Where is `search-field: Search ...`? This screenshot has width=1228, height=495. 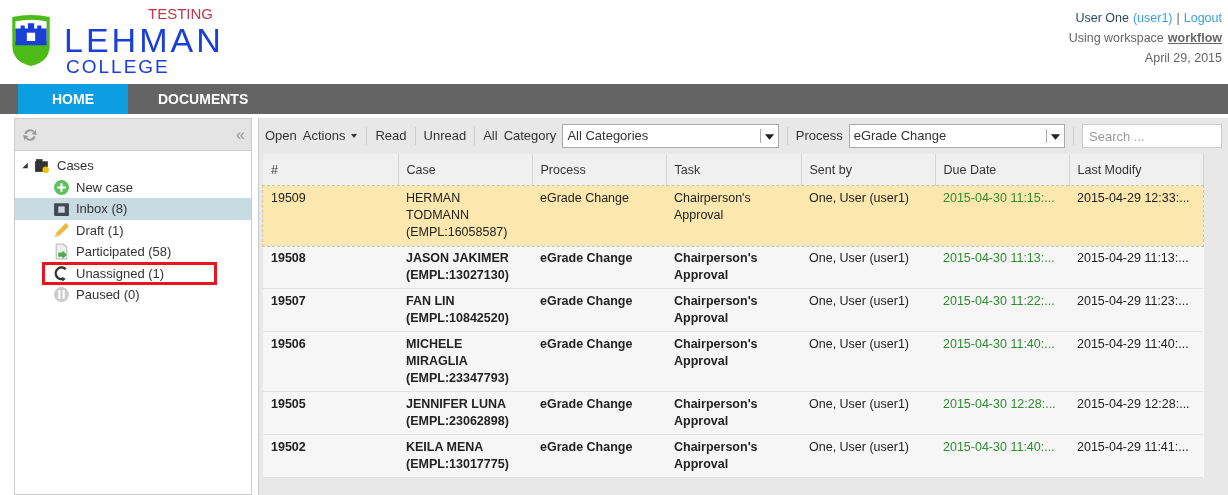
search-field: Search ... is located at coordinates (1152, 136).